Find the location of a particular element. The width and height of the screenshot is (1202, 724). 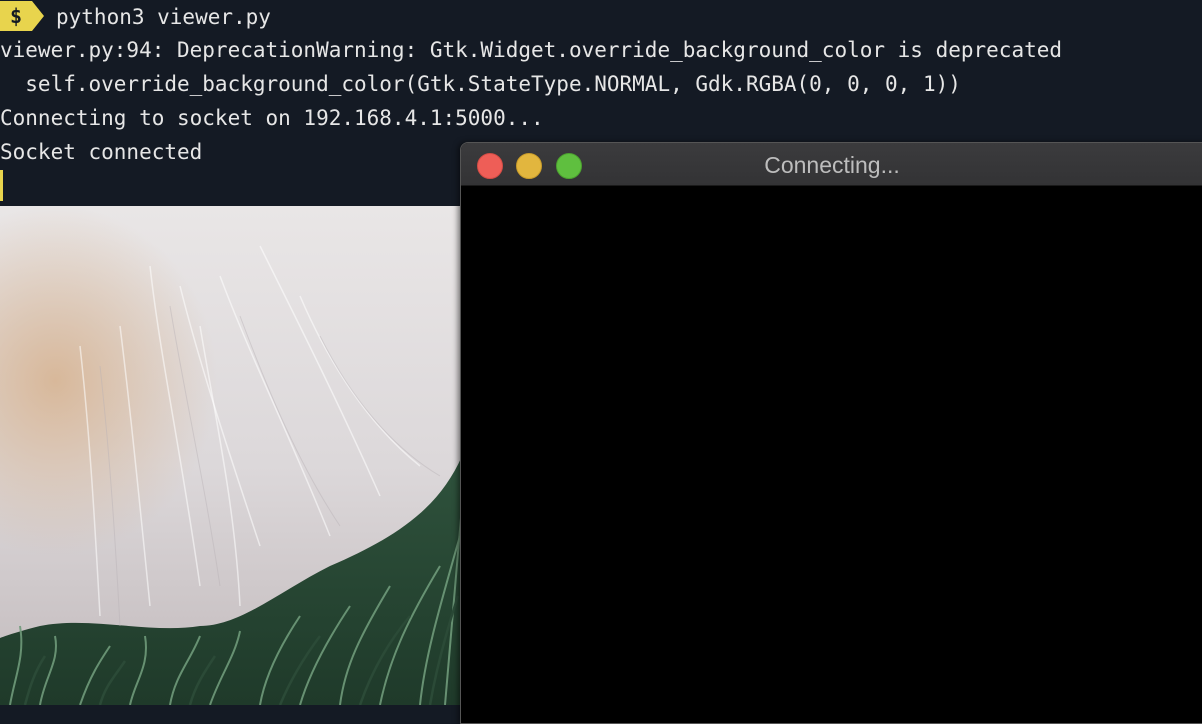

terminal-command: python3 viewer.py is located at coordinates (163, 17).